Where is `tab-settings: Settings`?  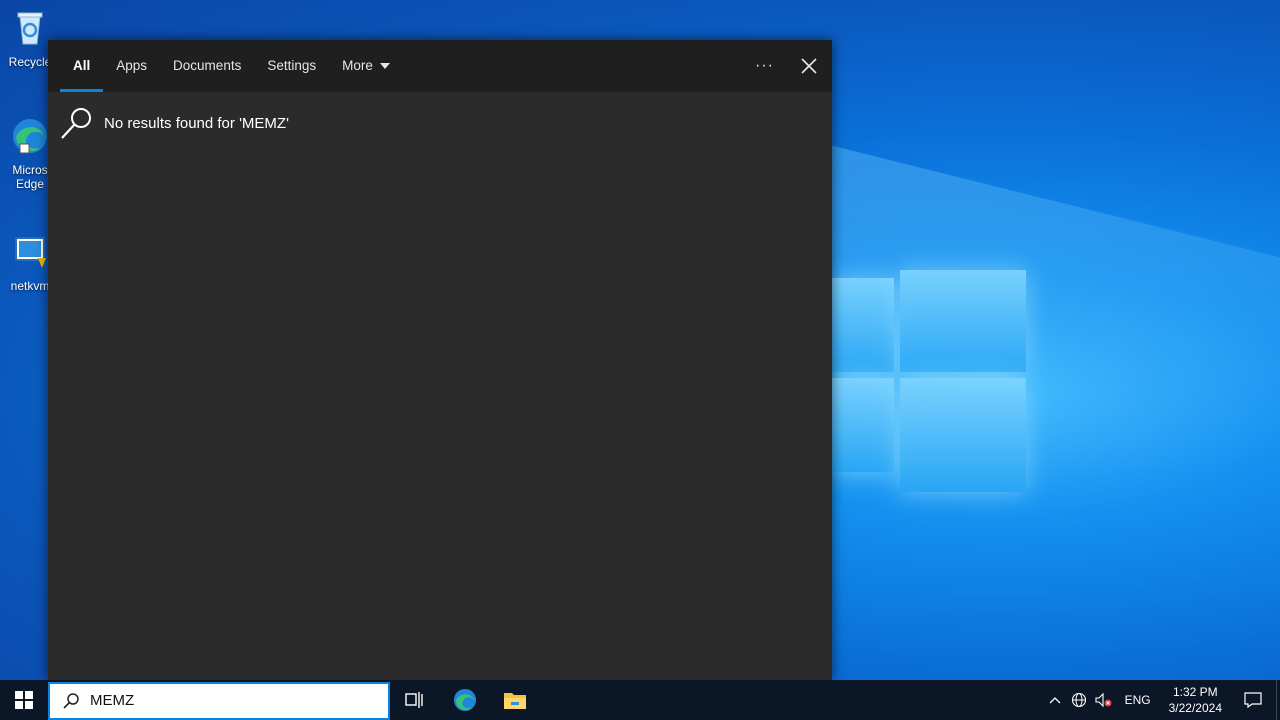
tab-settings: Settings is located at coordinates (291, 66).